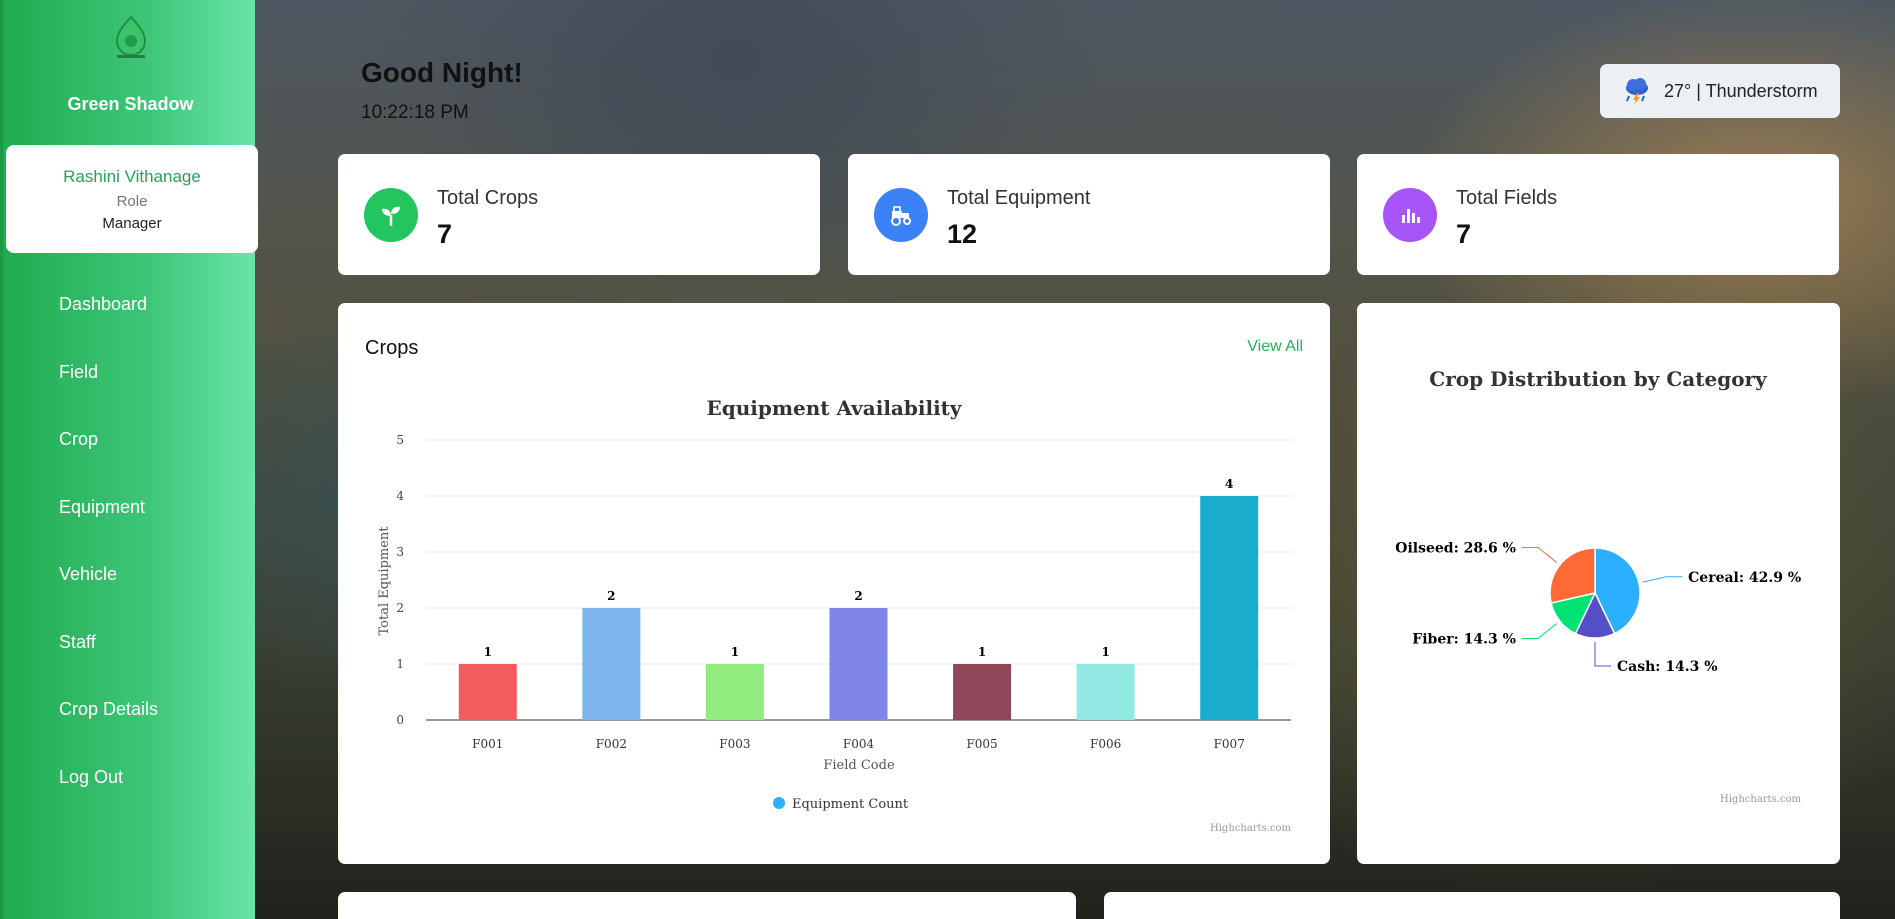  What do you see at coordinates (487, 692) in the screenshot?
I see `bar-f001` at bounding box center [487, 692].